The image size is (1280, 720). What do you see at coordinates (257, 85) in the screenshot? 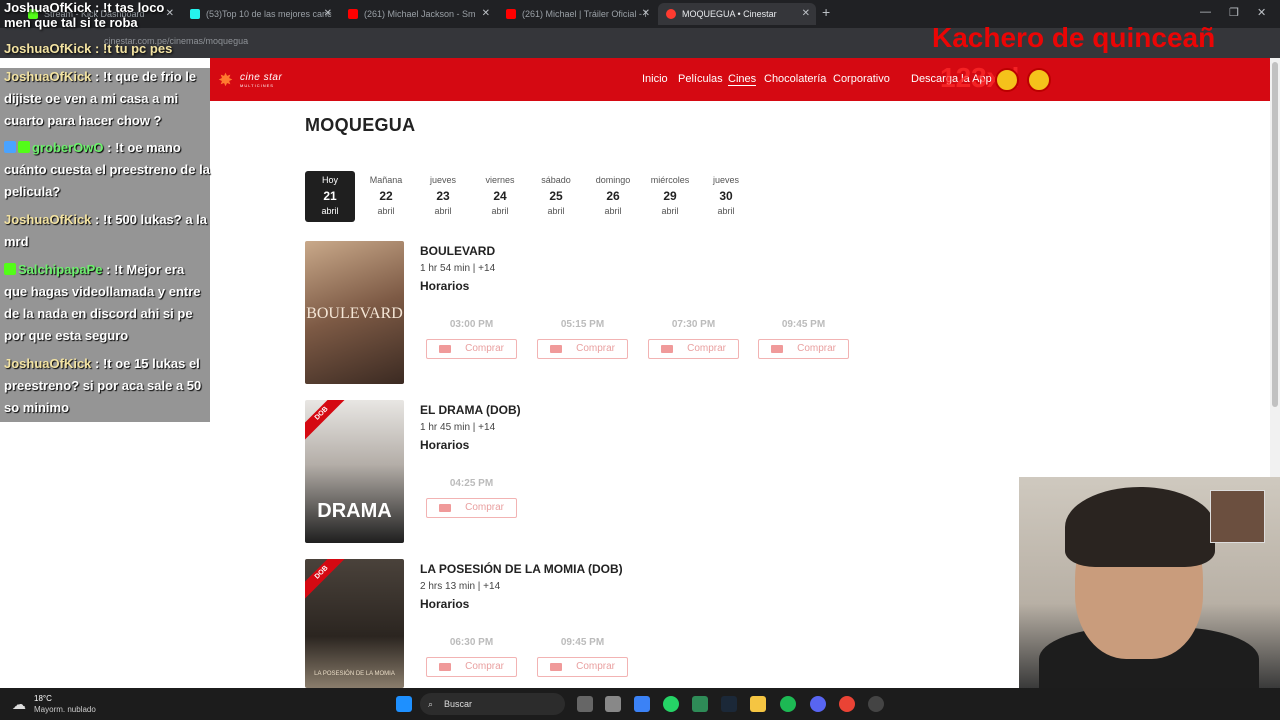
I see `logo-subtext: MULTICINES` at bounding box center [257, 85].